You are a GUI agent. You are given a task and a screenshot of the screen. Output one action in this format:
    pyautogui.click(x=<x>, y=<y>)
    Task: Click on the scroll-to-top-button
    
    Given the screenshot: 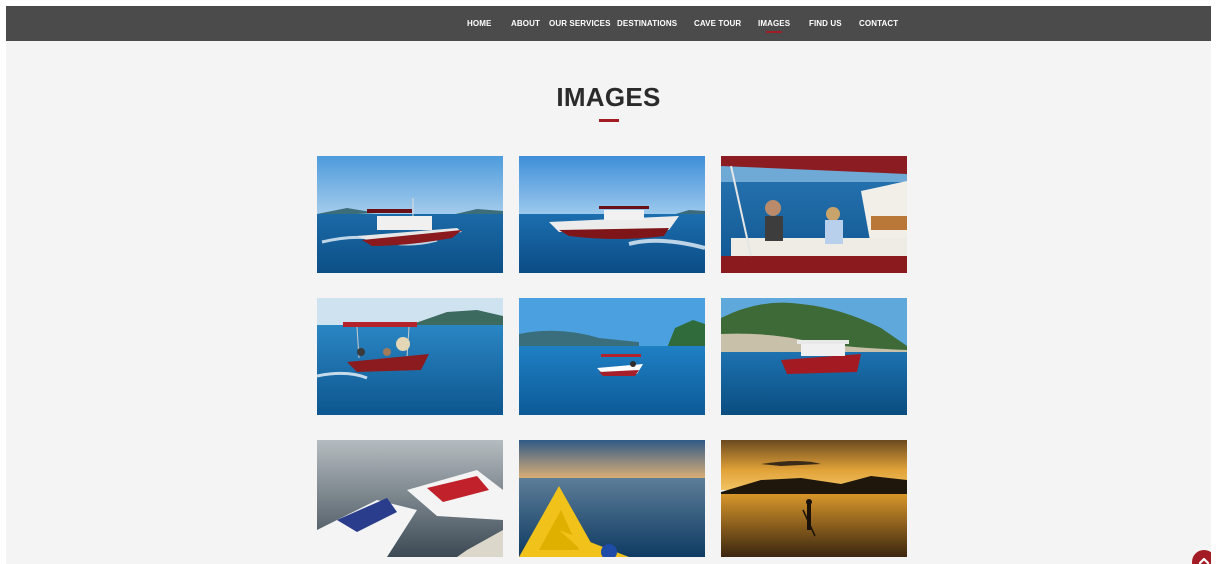 What is the action you would take?
    pyautogui.click(x=1201, y=557)
    